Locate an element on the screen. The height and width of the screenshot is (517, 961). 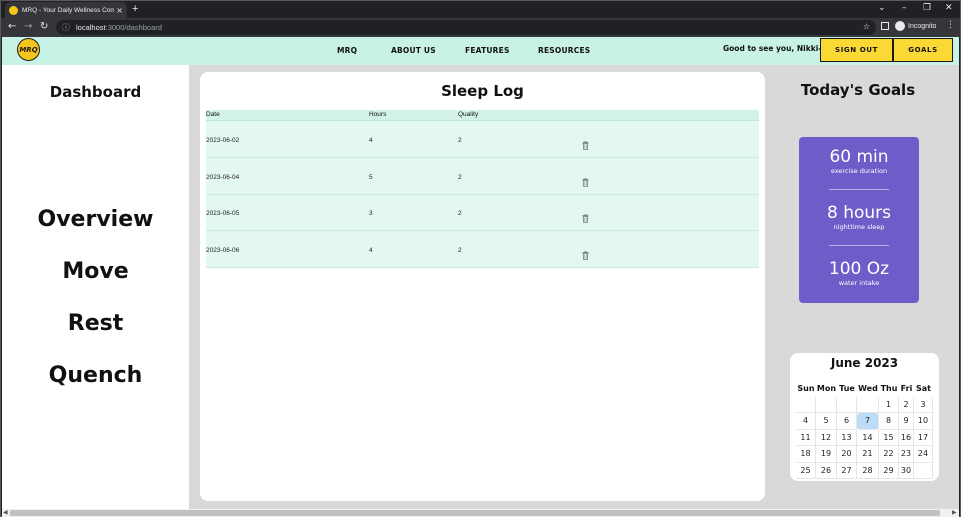
table-row: 2023-06-04 5 2 is located at coordinates (482, 177).